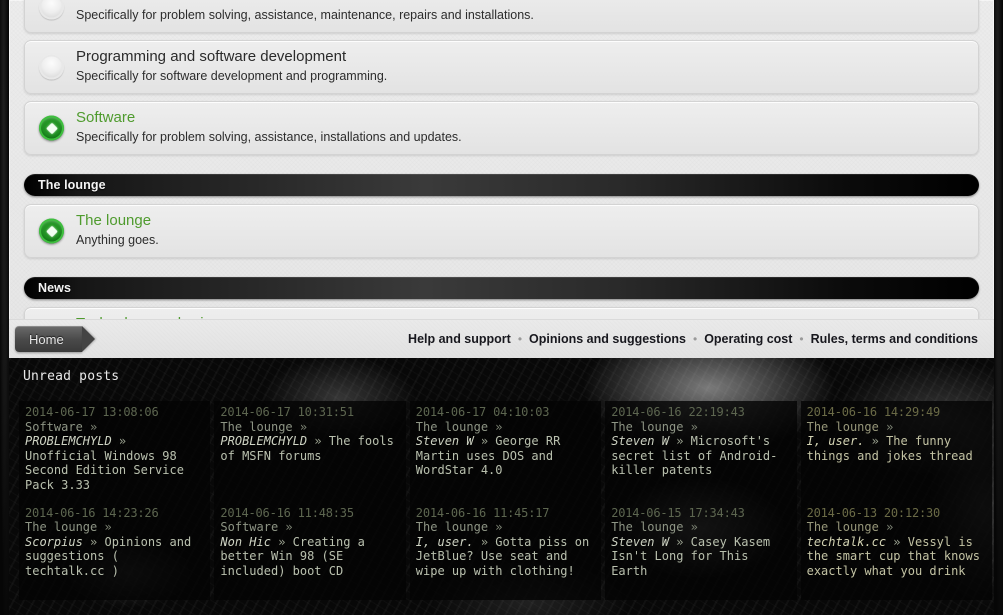 The height and width of the screenshot is (615, 1003). I want to click on breadcrumb-home-tab: Home, so click(48, 339).